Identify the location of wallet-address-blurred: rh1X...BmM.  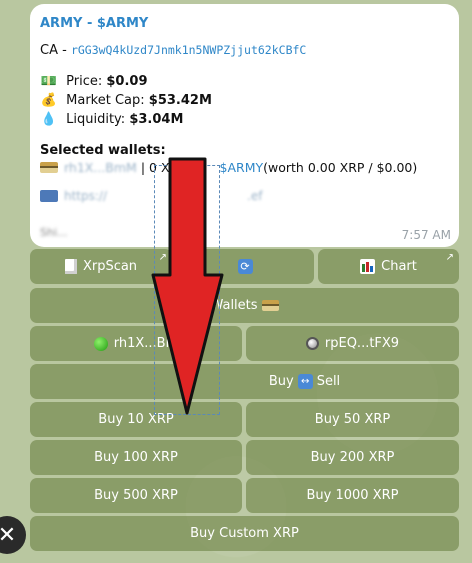
(100, 167).